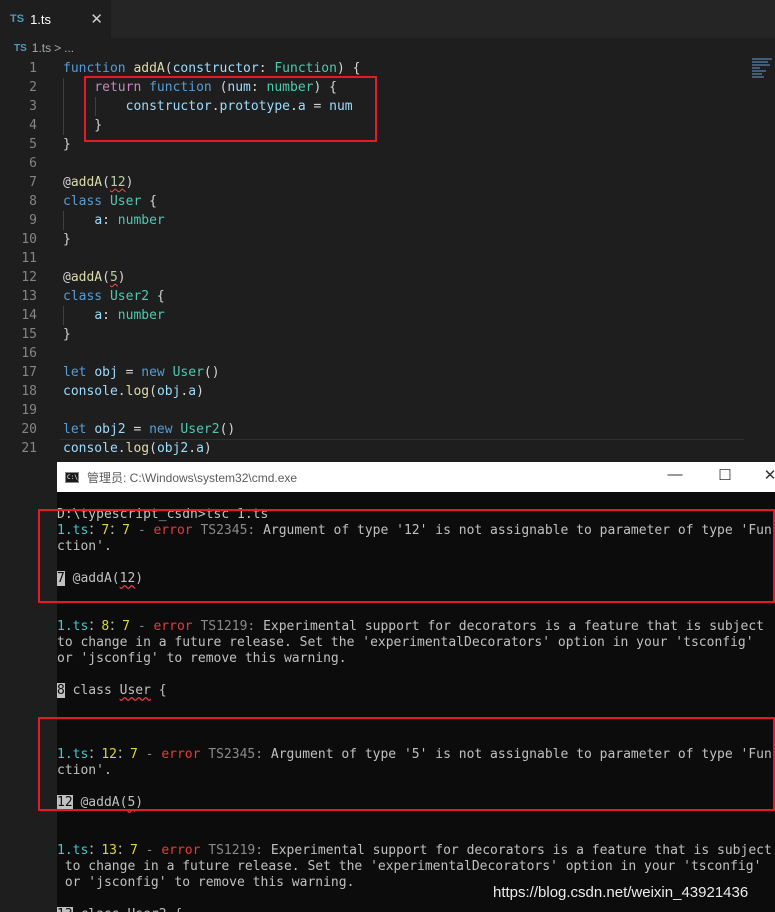 The width and height of the screenshot is (775, 912). I want to click on highlight-box-return-function, so click(230, 109).